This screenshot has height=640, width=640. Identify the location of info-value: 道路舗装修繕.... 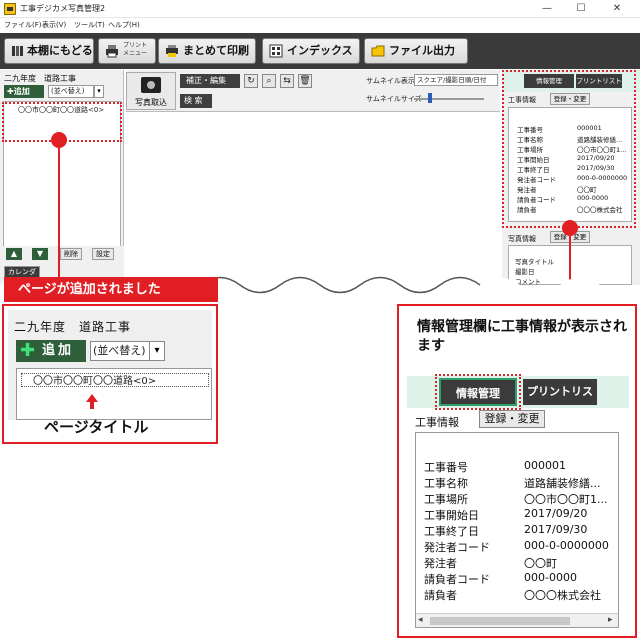
(562, 483).